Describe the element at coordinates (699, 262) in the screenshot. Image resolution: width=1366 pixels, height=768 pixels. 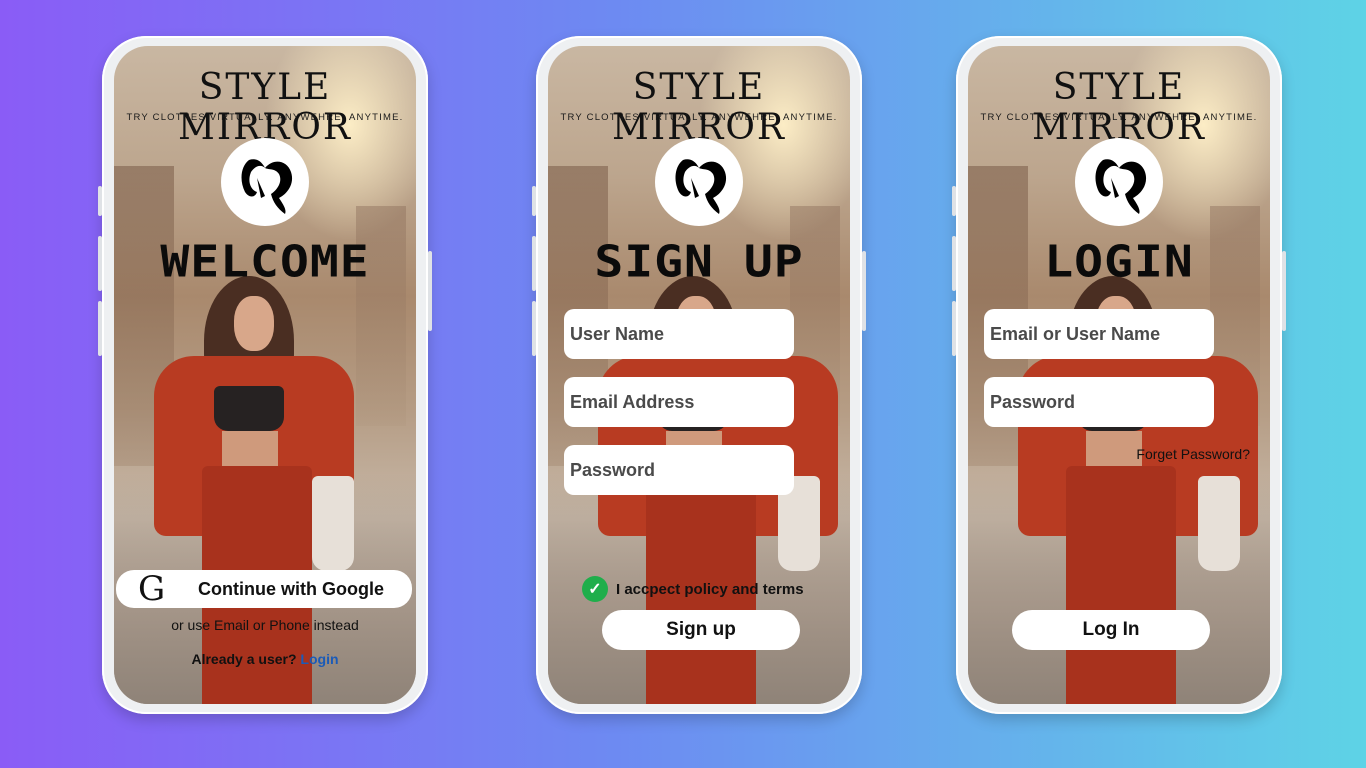
I see `signup-heading: SIGN UP` at that location.